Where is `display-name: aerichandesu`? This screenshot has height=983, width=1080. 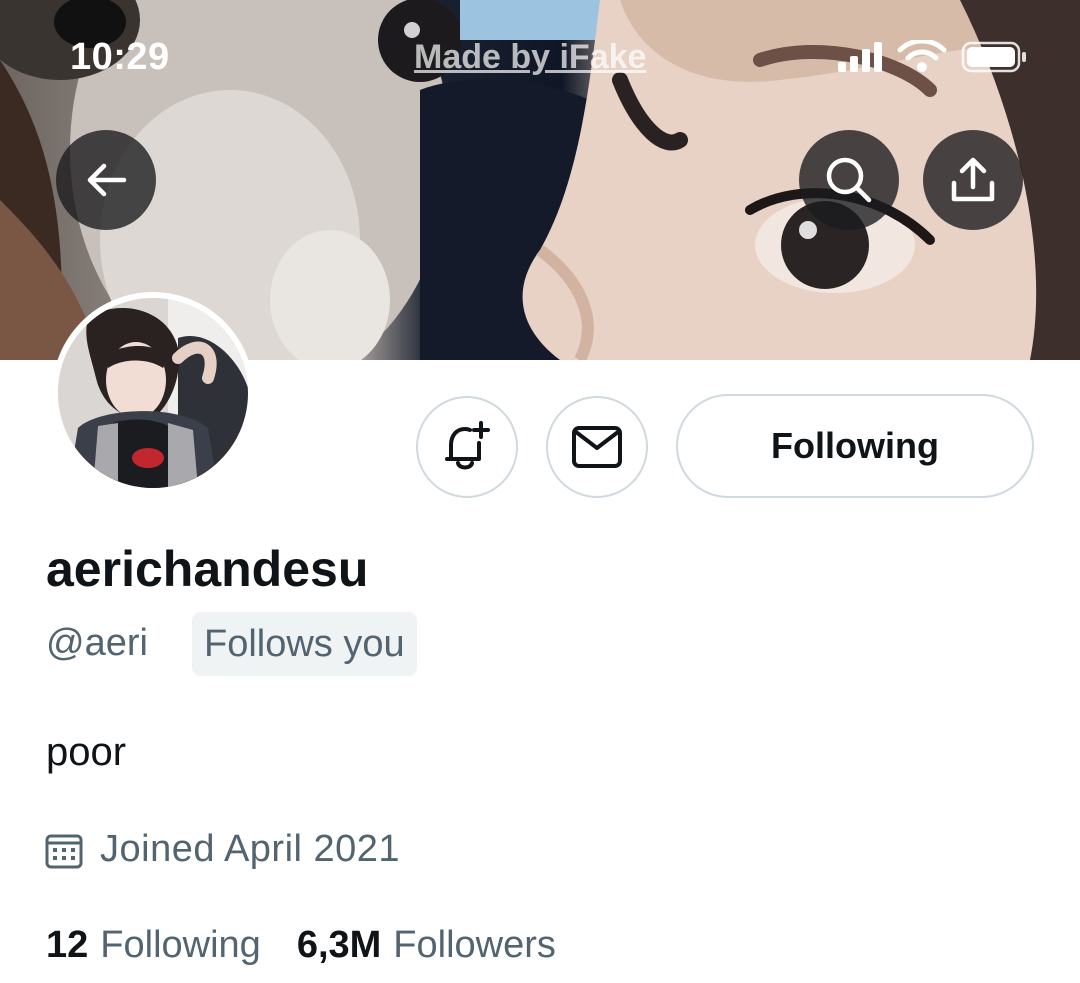 display-name: aerichandesu is located at coordinates (207, 569).